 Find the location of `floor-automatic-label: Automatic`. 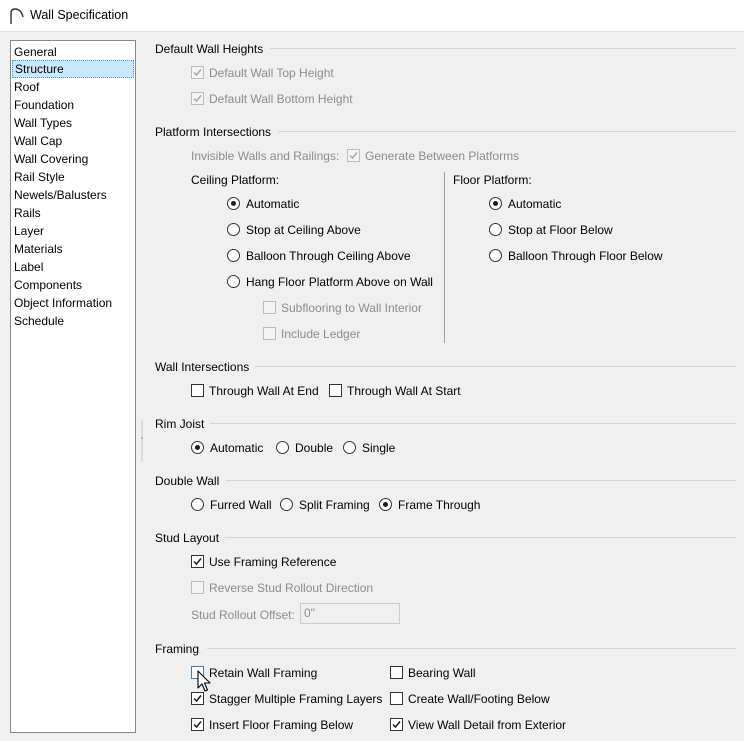

floor-automatic-label: Automatic is located at coordinates (535, 204).